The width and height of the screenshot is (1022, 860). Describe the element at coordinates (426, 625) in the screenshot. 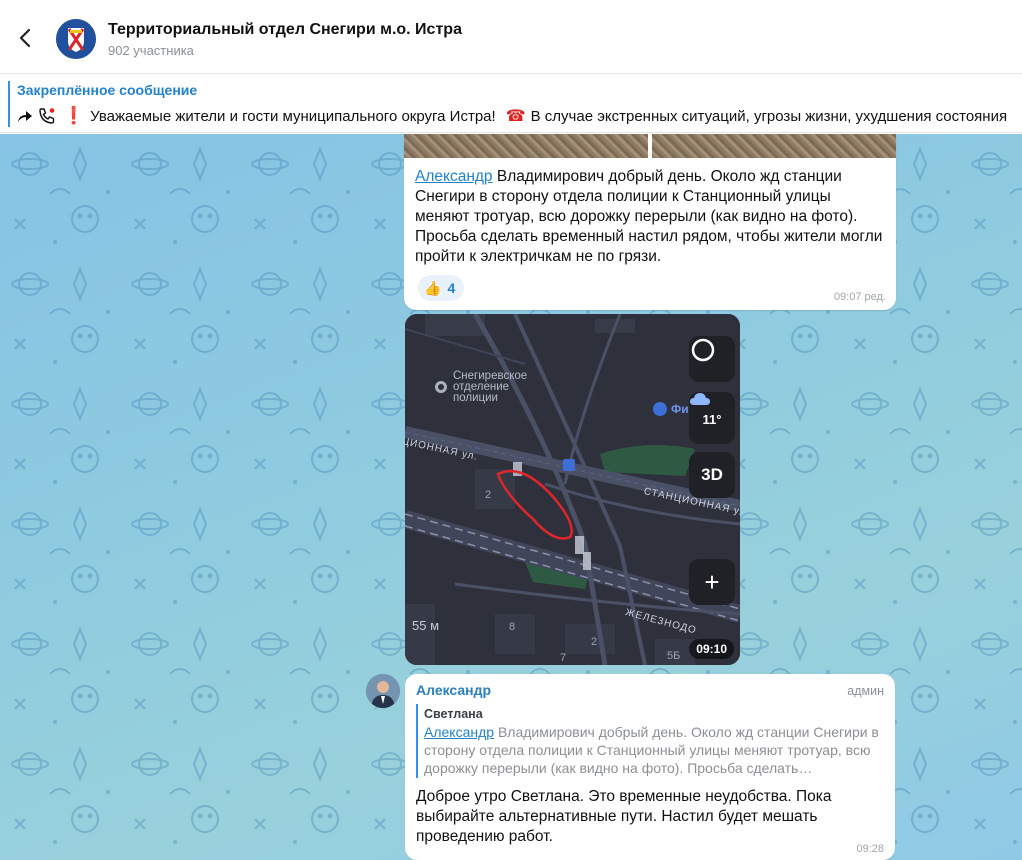

I see `map-scale: 55 м` at that location.